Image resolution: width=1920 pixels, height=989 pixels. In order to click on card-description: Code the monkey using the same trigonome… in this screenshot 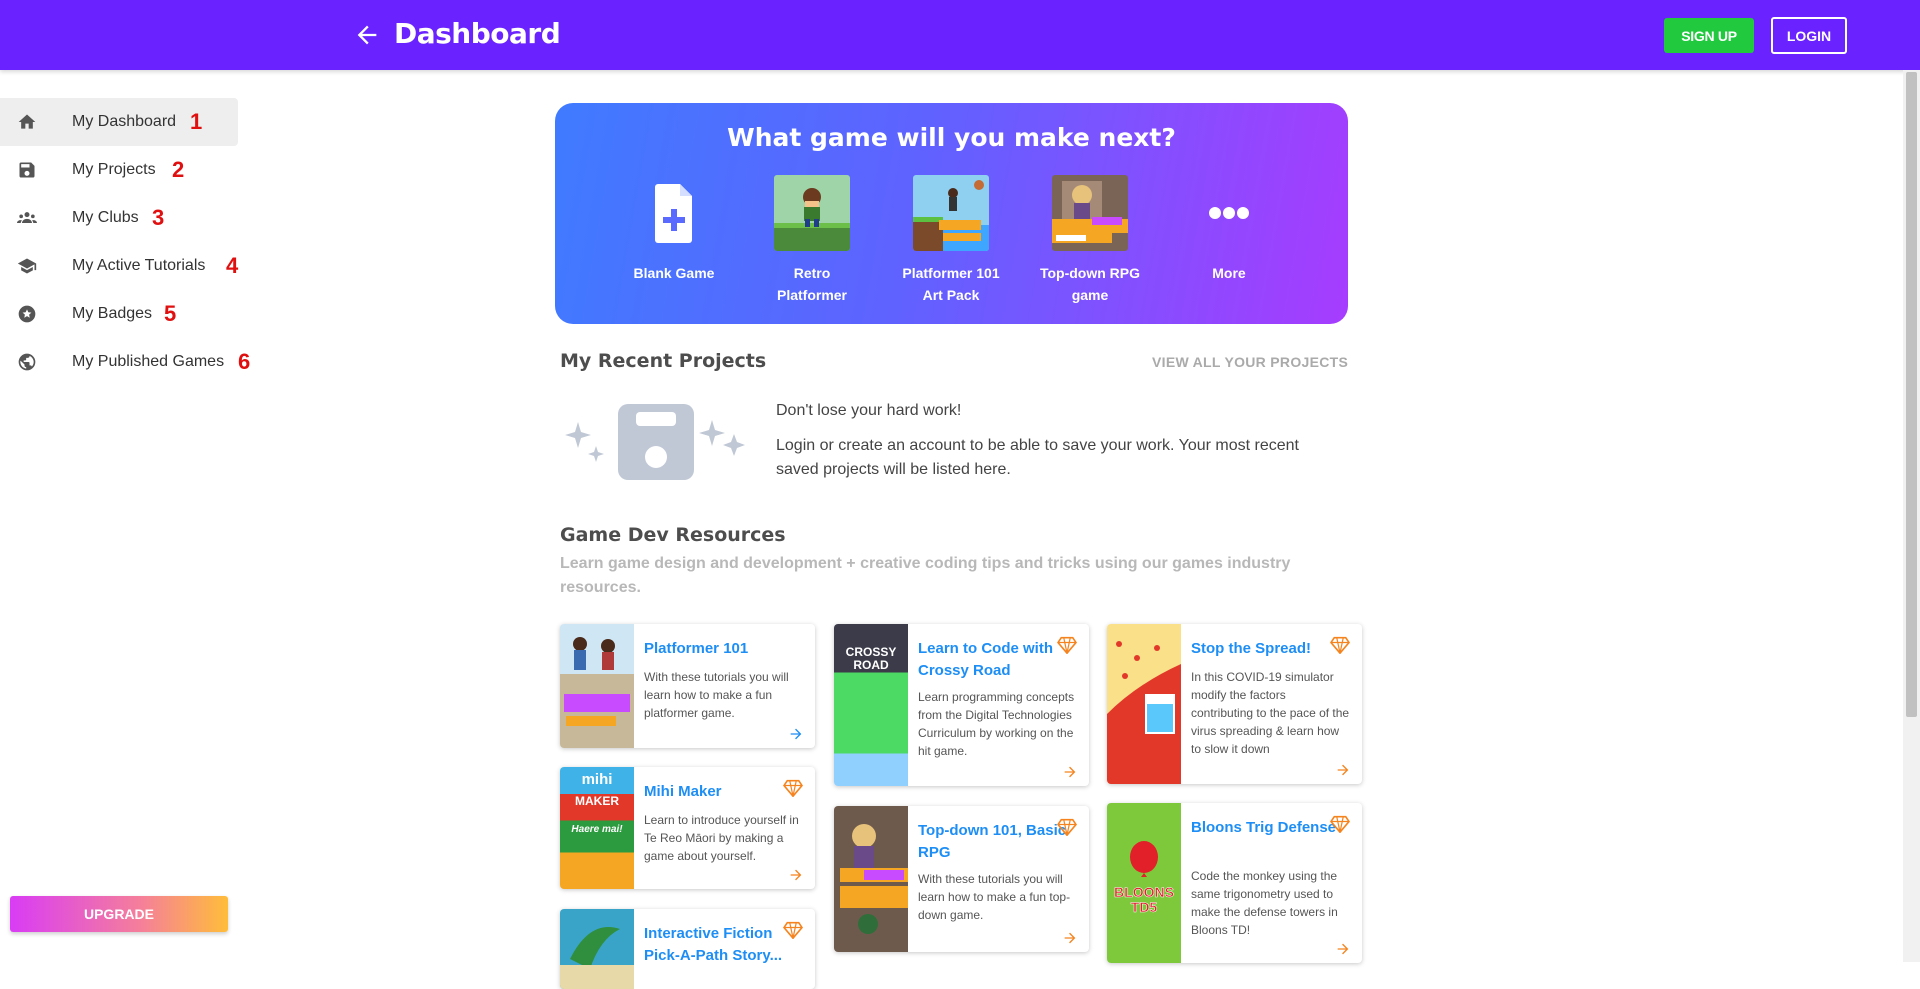, I will do `click(1264, 903)`.